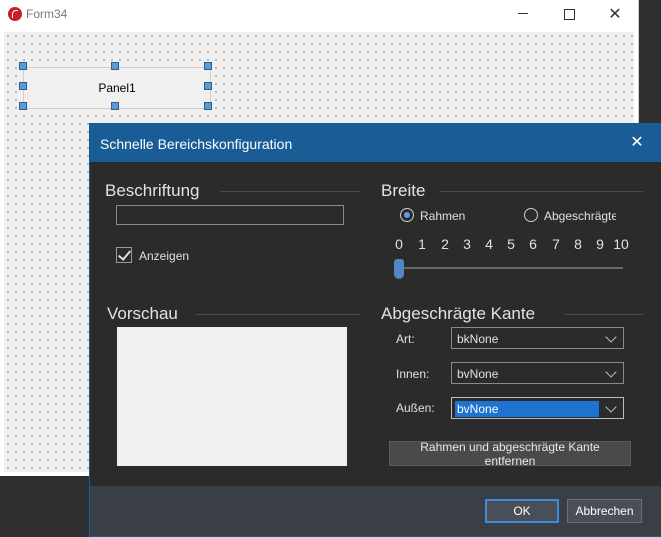 Image resolution: width=661 pixels, height=537 pixels. Describe the element at coordinates (319, 14) in the screenshot. I see `form-titlebar: Form34 ✕` at that location.